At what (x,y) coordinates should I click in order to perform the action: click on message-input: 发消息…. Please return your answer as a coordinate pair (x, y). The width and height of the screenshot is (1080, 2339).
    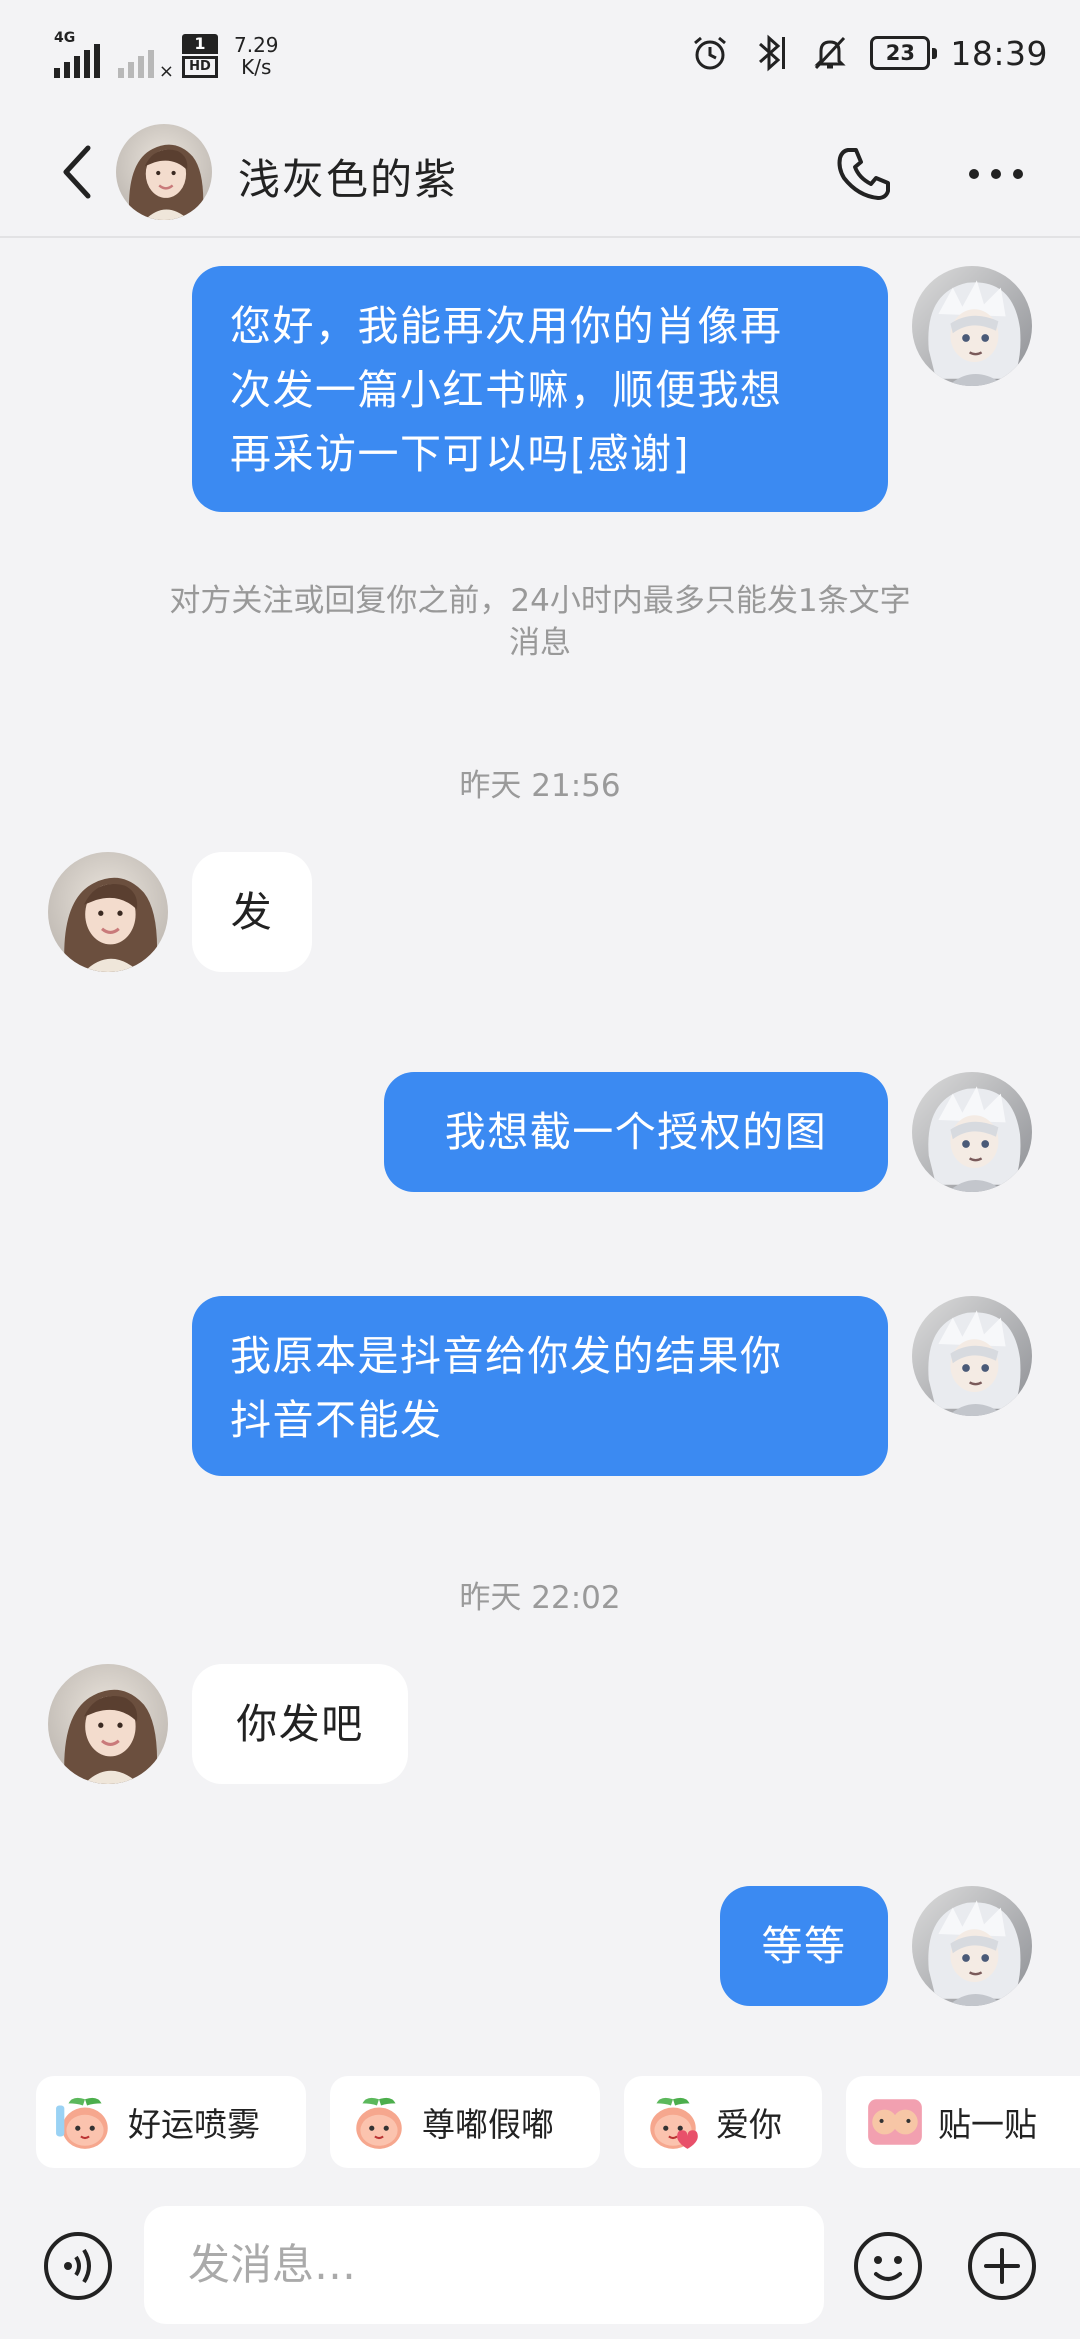
    Looking at the image, I should click on (484, 2265).